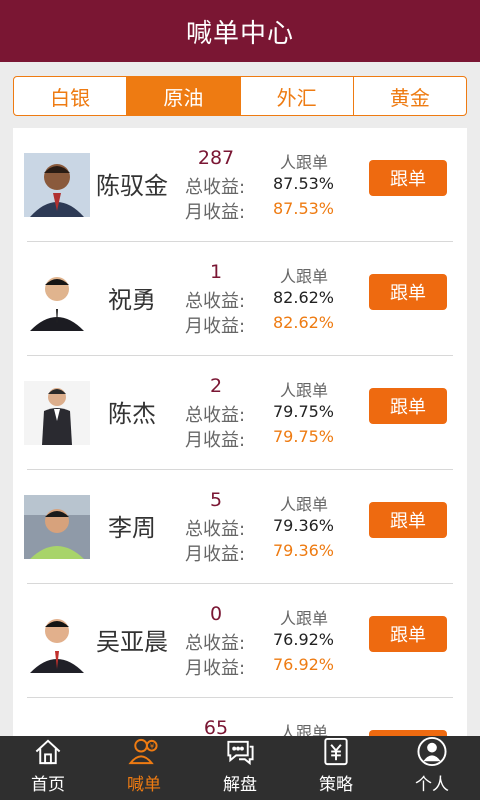 This screenshot has height=800, width=480. What do you see at coordinates (239, 33) in the screenshot?
I see `page-title: 喊单中心` at bounding box center [239, 33].